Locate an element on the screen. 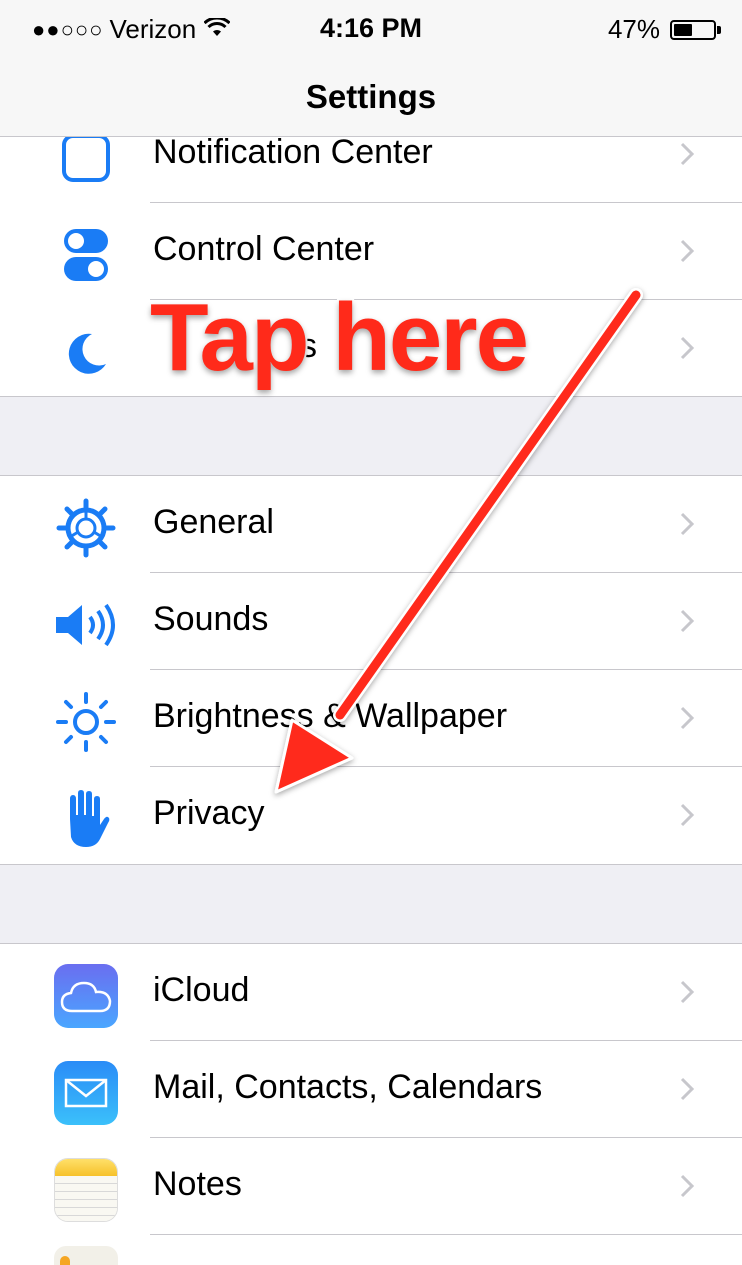  cloud-icon is located at coordinates (86, 996).